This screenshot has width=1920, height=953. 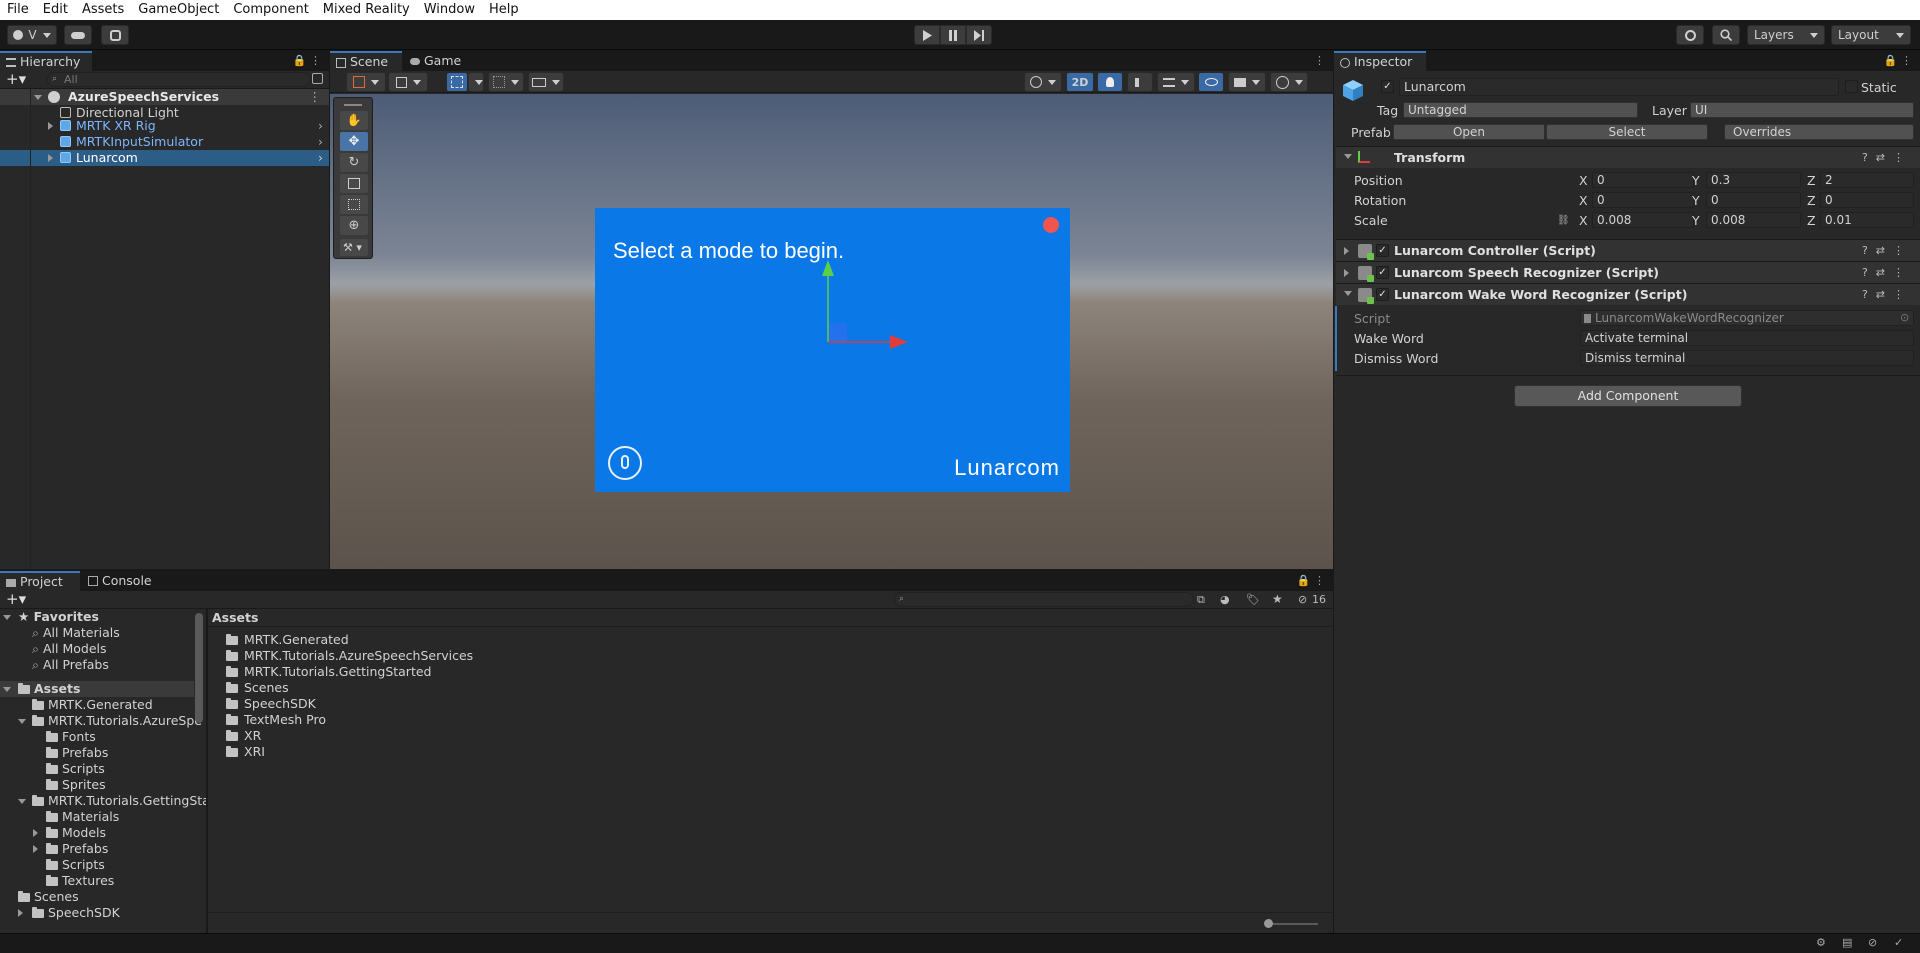 I want to click on move-tool-icon: ✥, so click(x=354, y=141).